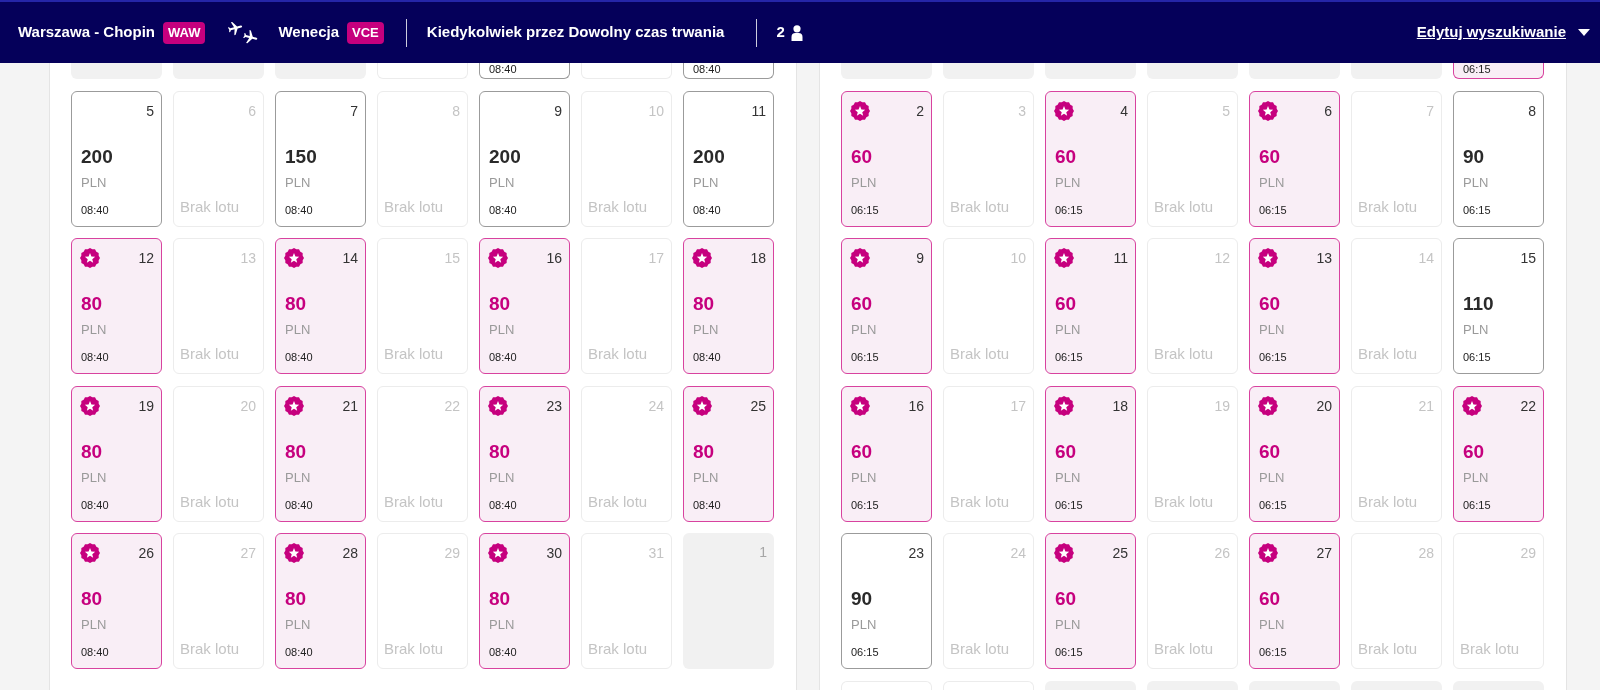 This screenshot has width=1600, height=690. Describe the element at coordinates (146, 258) in the screenshot. I see `day-number: 12` at that location.